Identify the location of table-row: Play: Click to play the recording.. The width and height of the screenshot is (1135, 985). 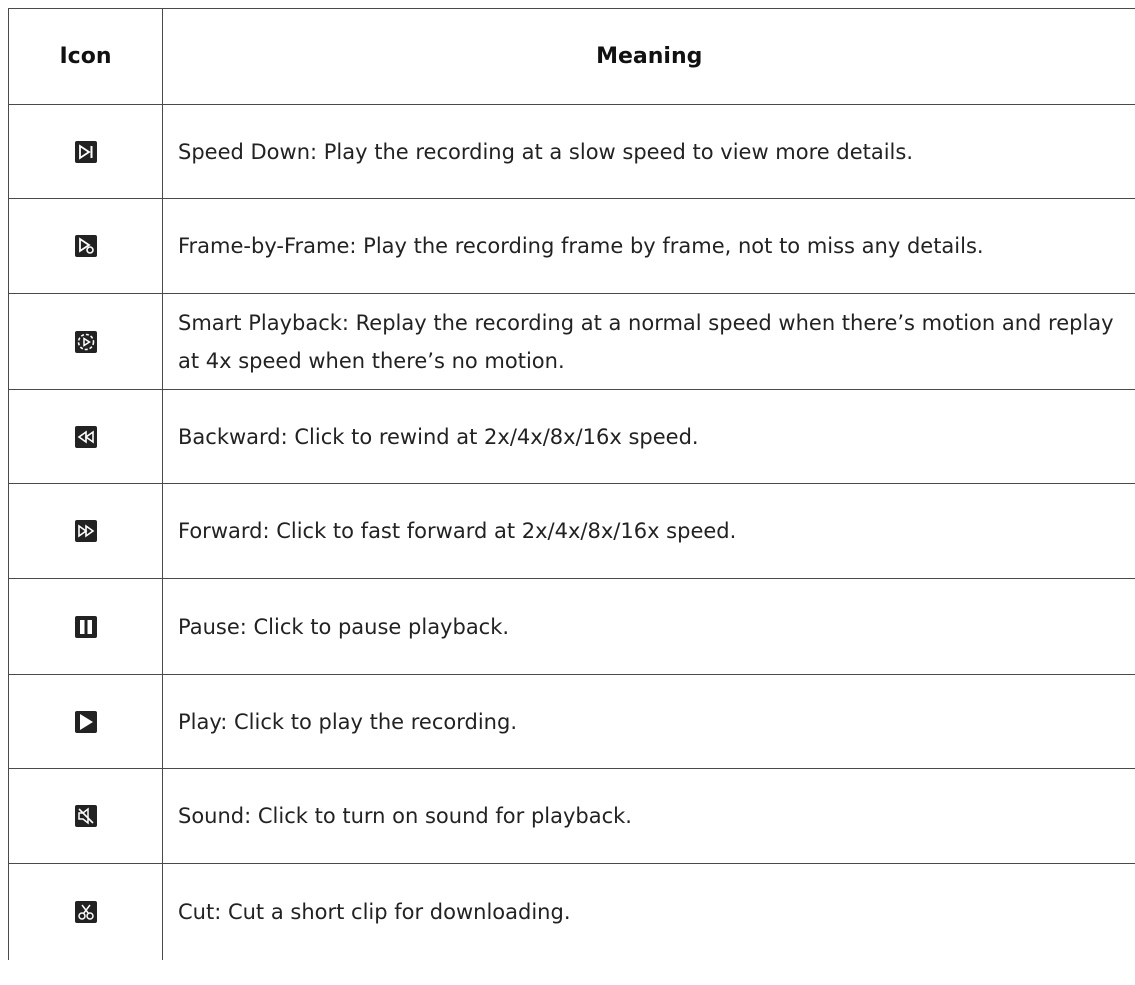
(571, 721).